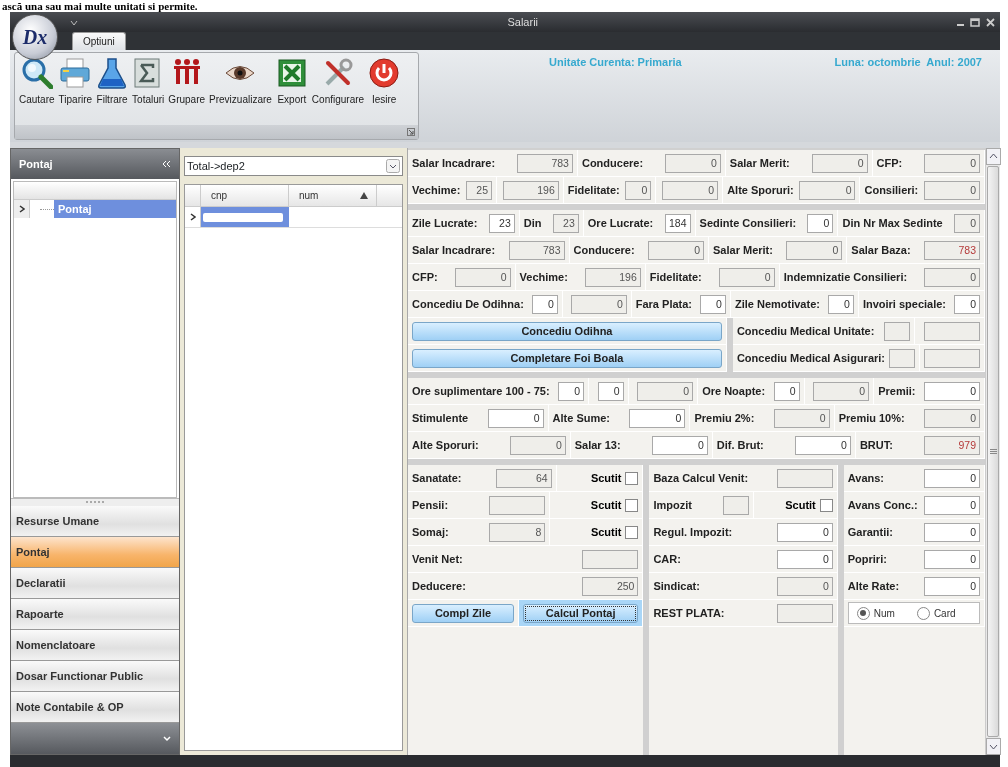  Describe the element at coordinates (167, 738) in the screenshot. I see `chevron-down-icon` at that location.